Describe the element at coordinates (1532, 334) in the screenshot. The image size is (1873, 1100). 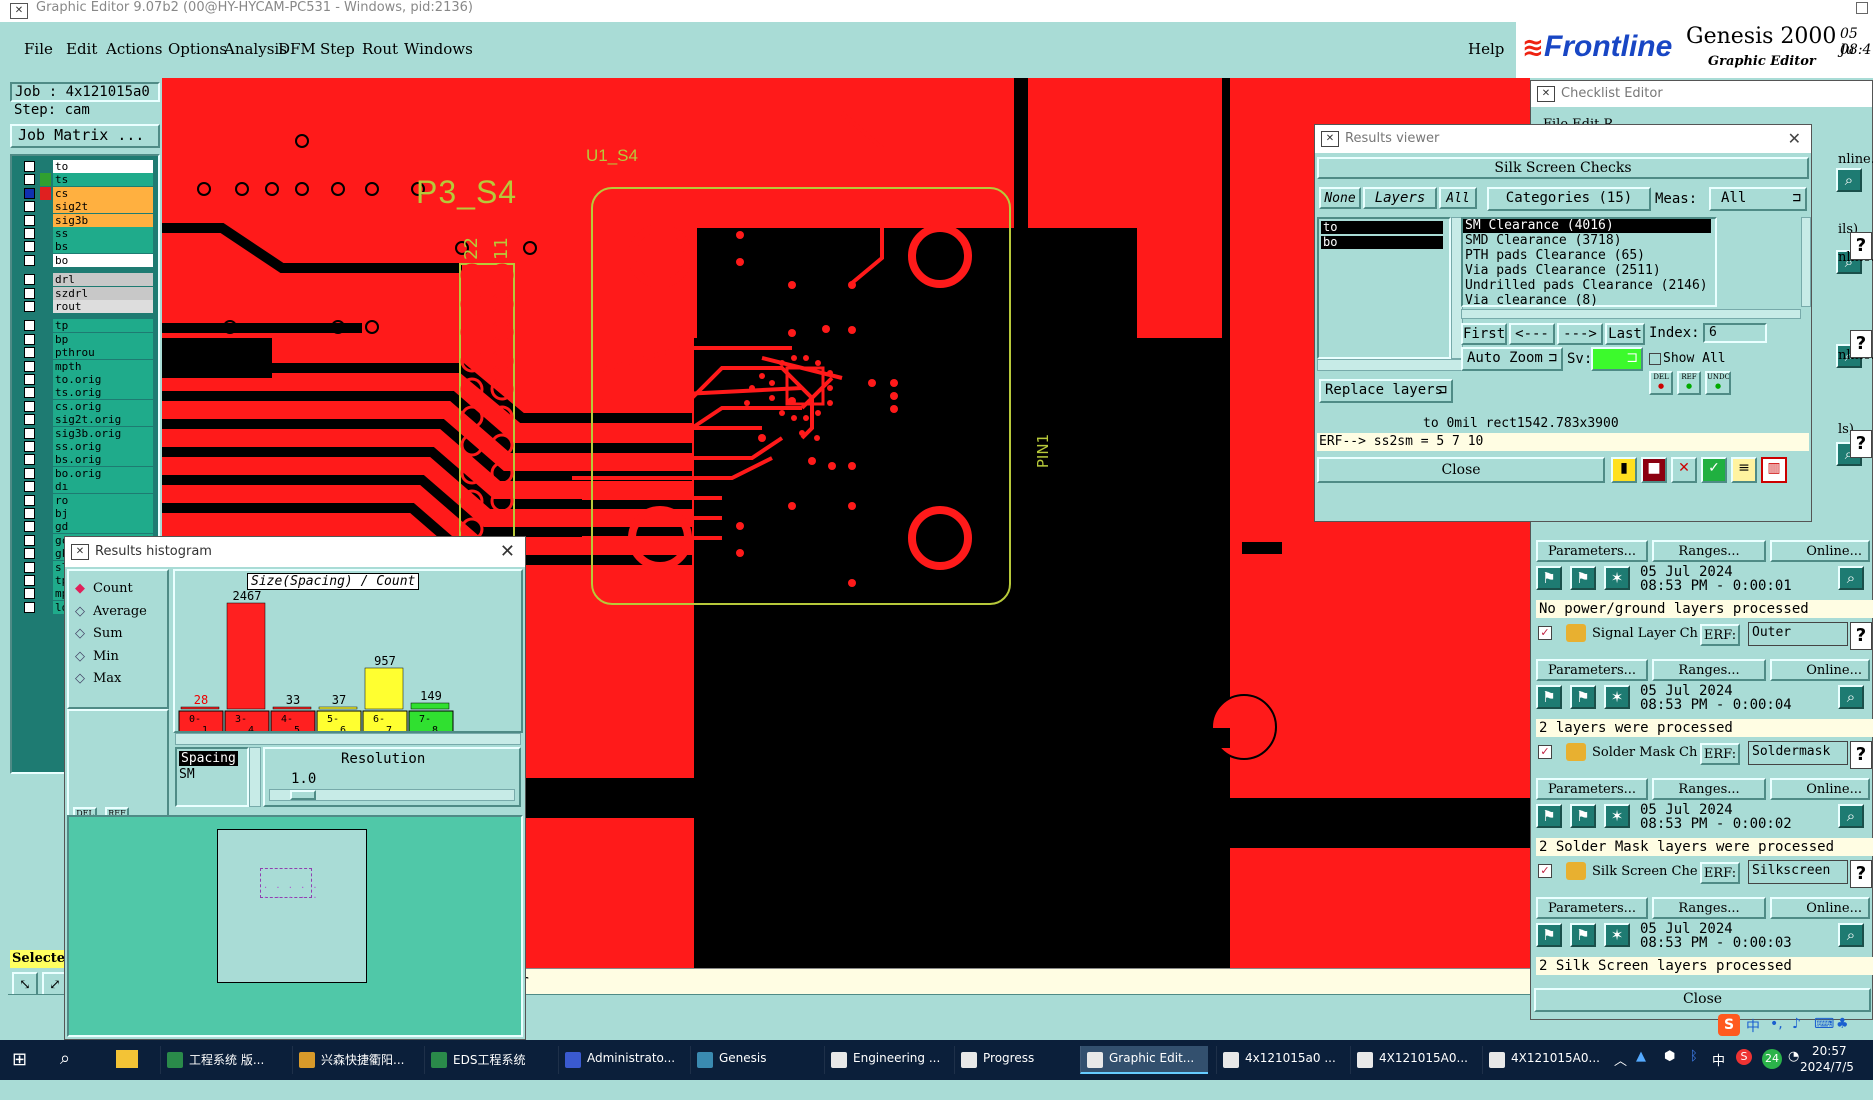
I see `nav-prev-button: <---` at that location.